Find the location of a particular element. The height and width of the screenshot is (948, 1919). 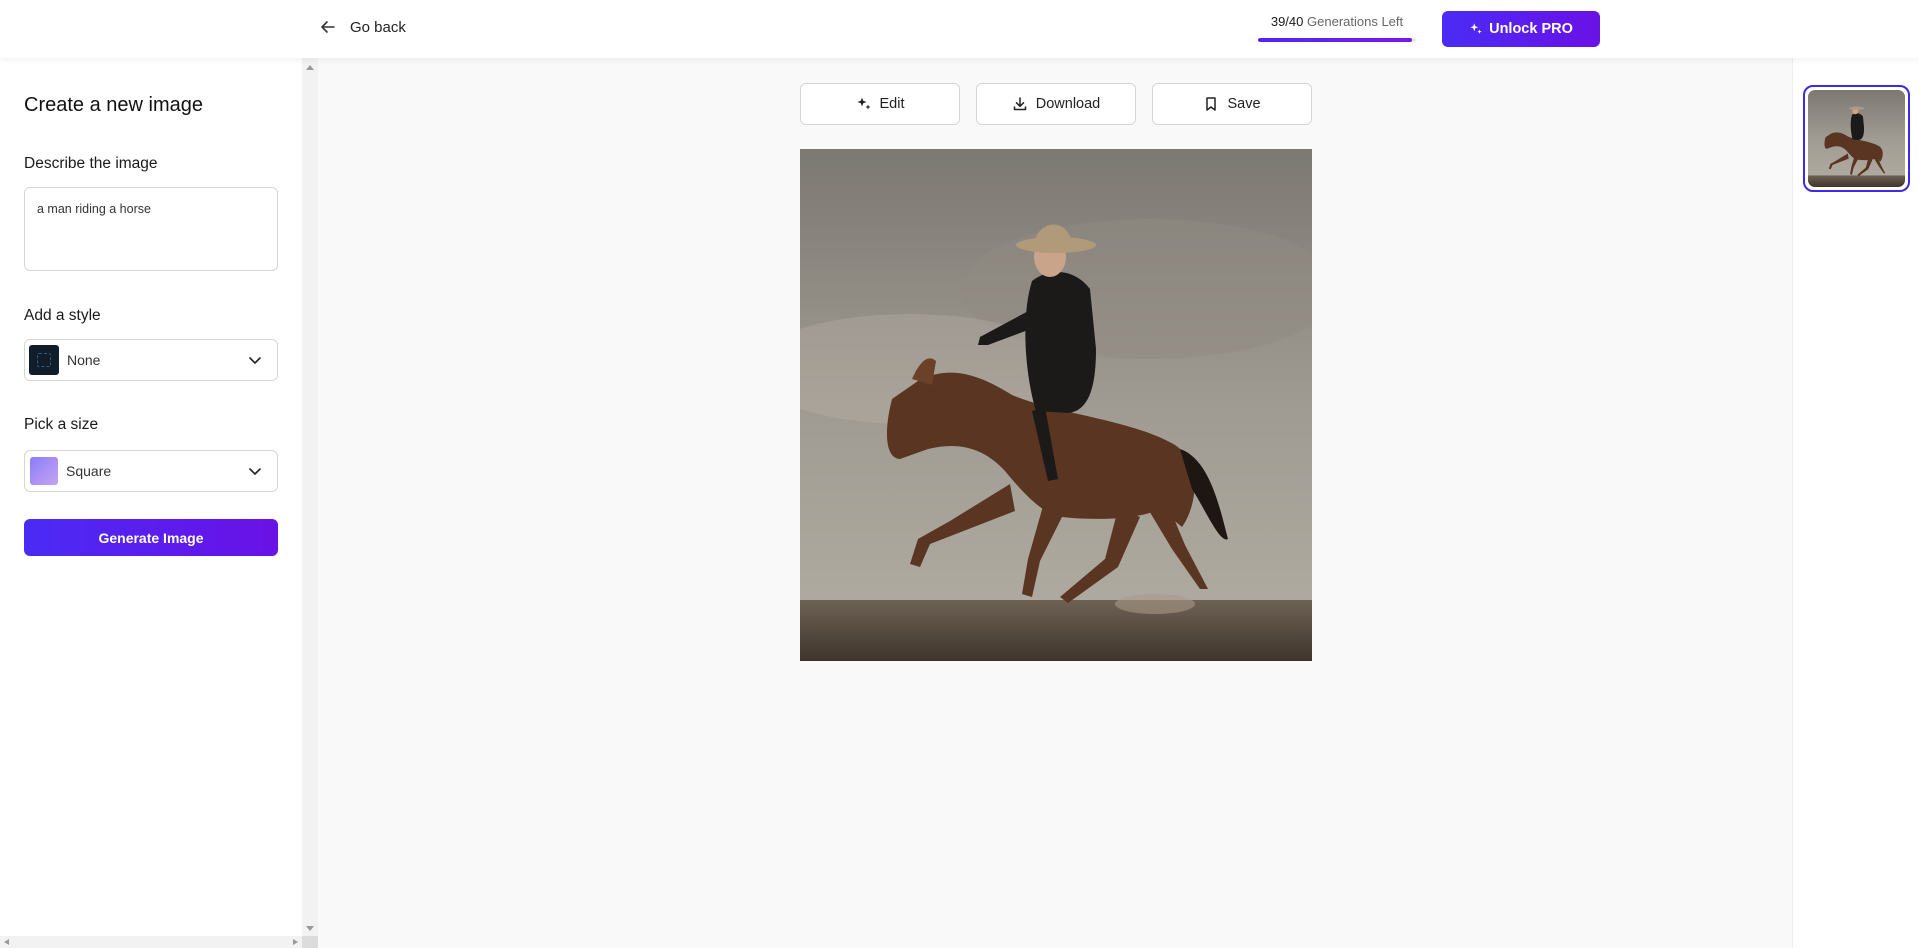

save-button: Save is located at coordinates (1232, 104).